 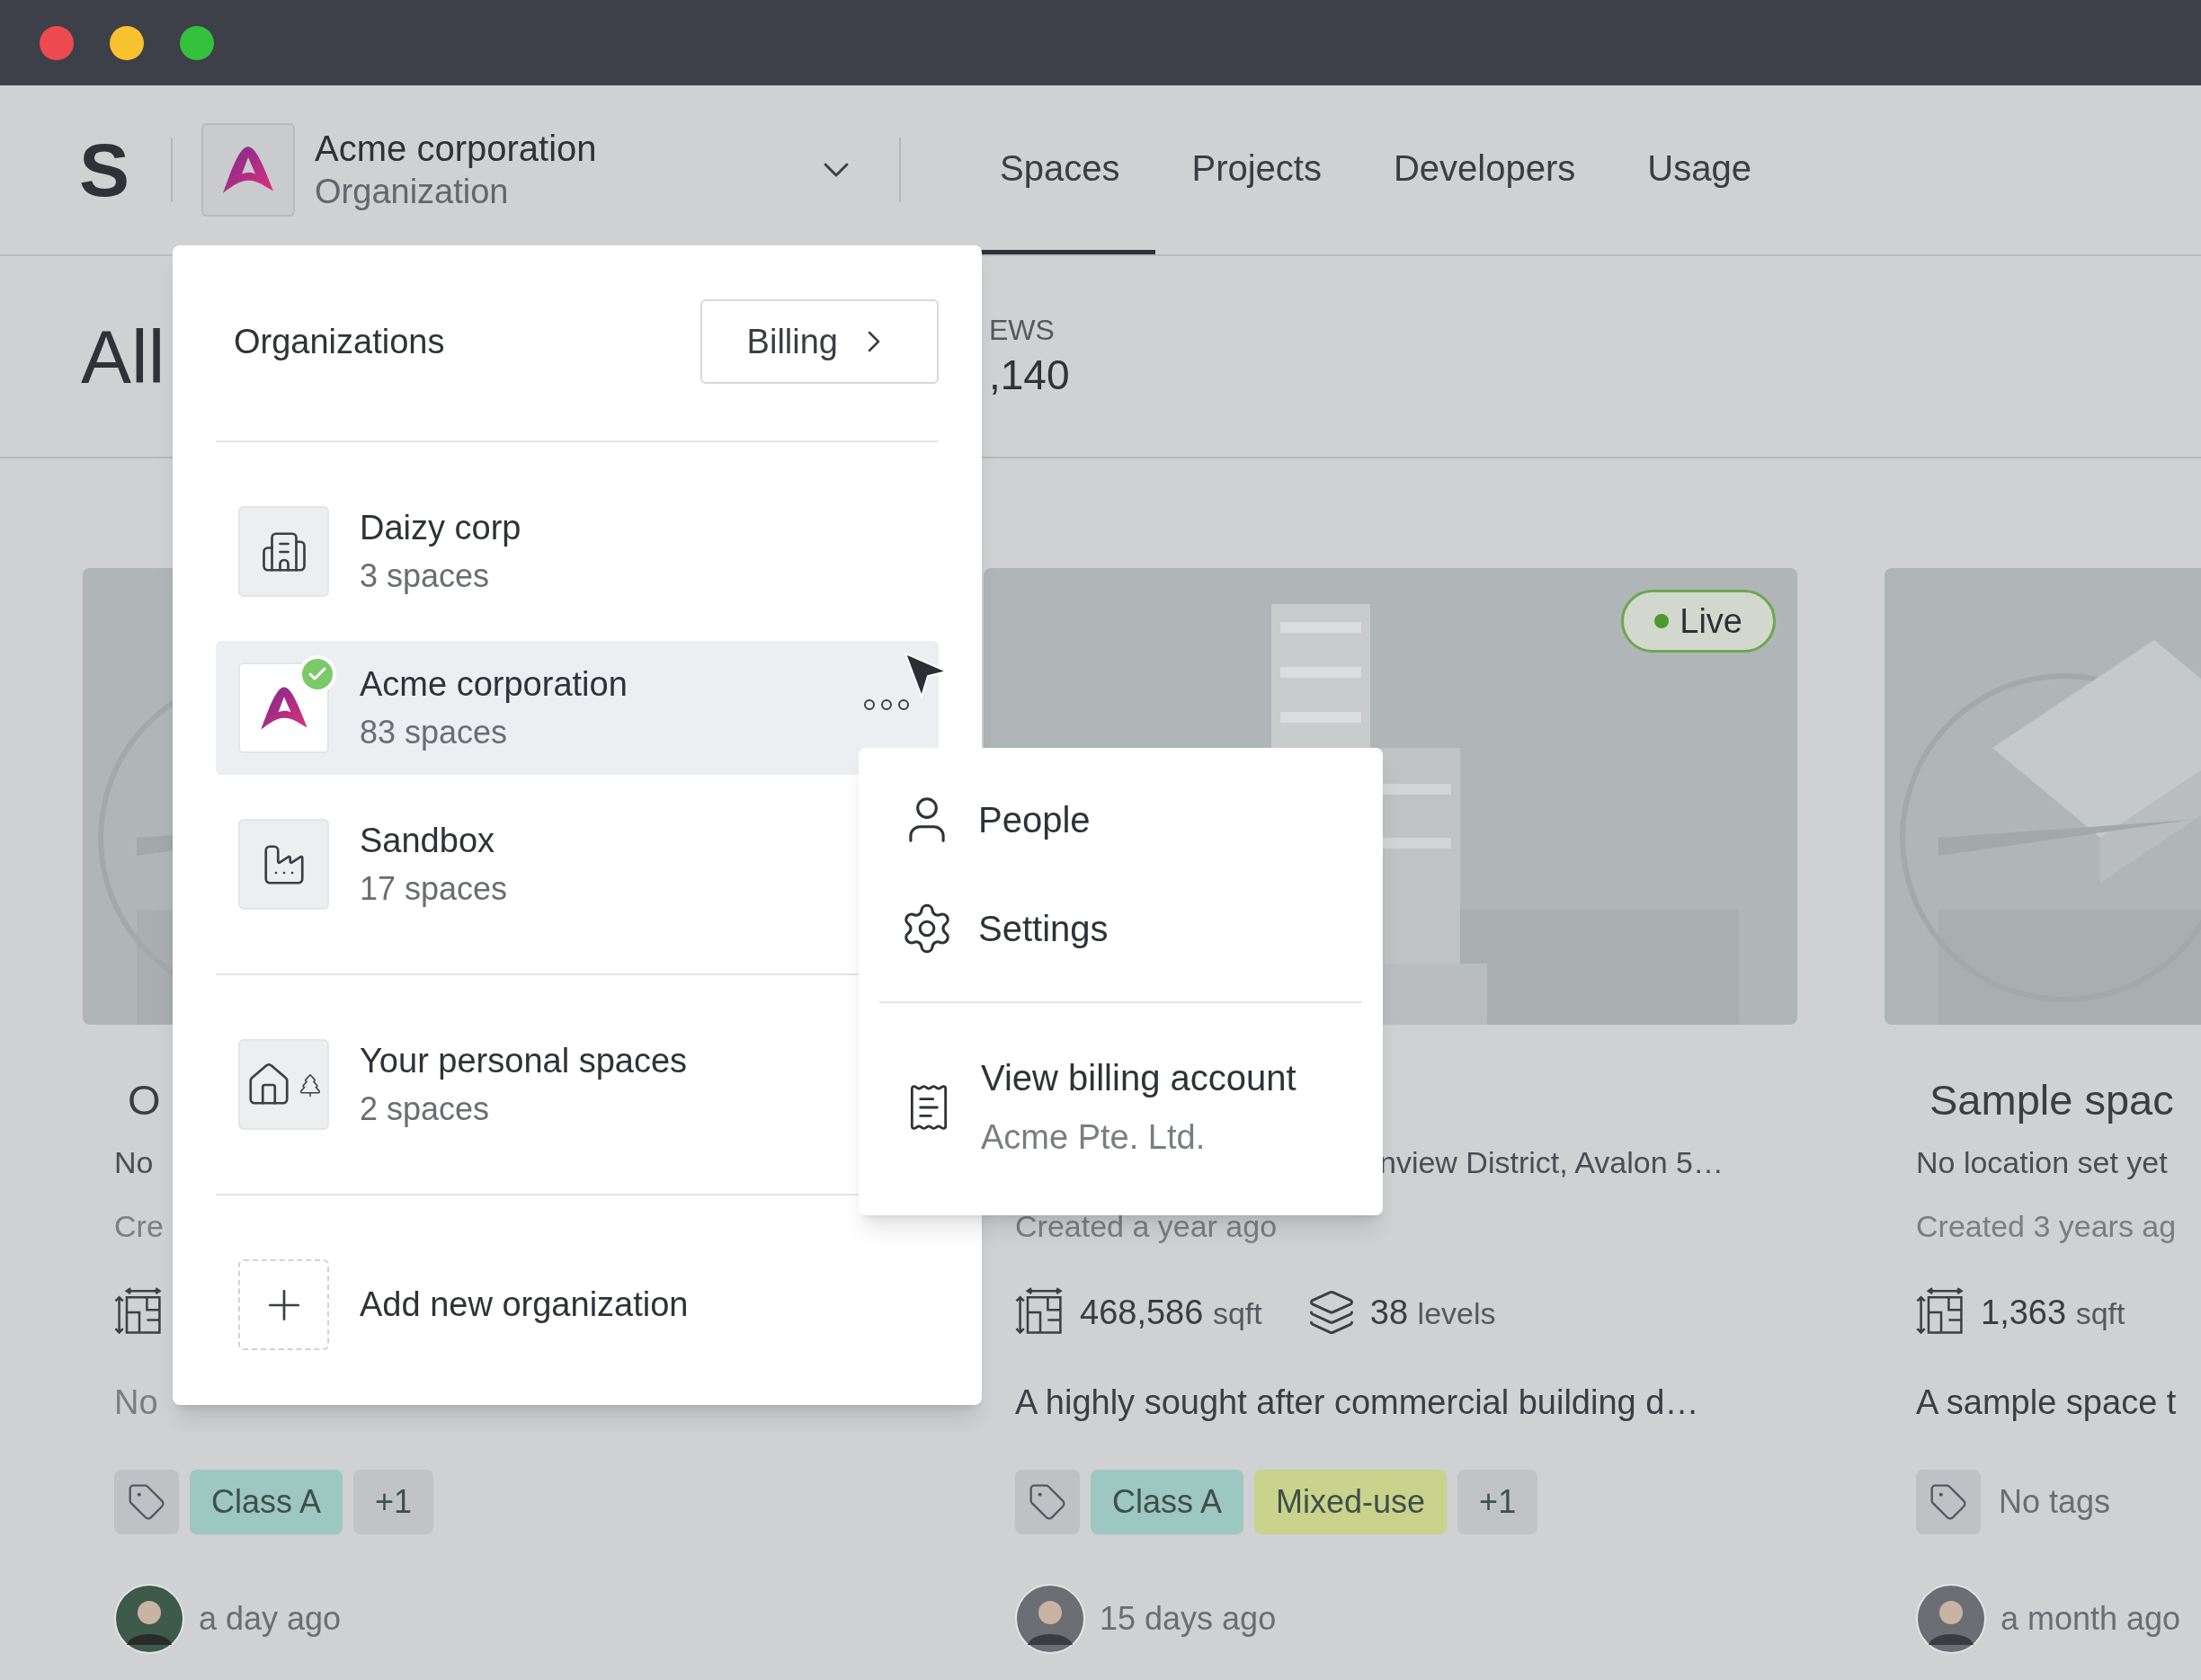 What do you see at coordinates (1022, 330) in the screenshot?
I see `stat-label: EWS` at bounding box center [1022, 330].